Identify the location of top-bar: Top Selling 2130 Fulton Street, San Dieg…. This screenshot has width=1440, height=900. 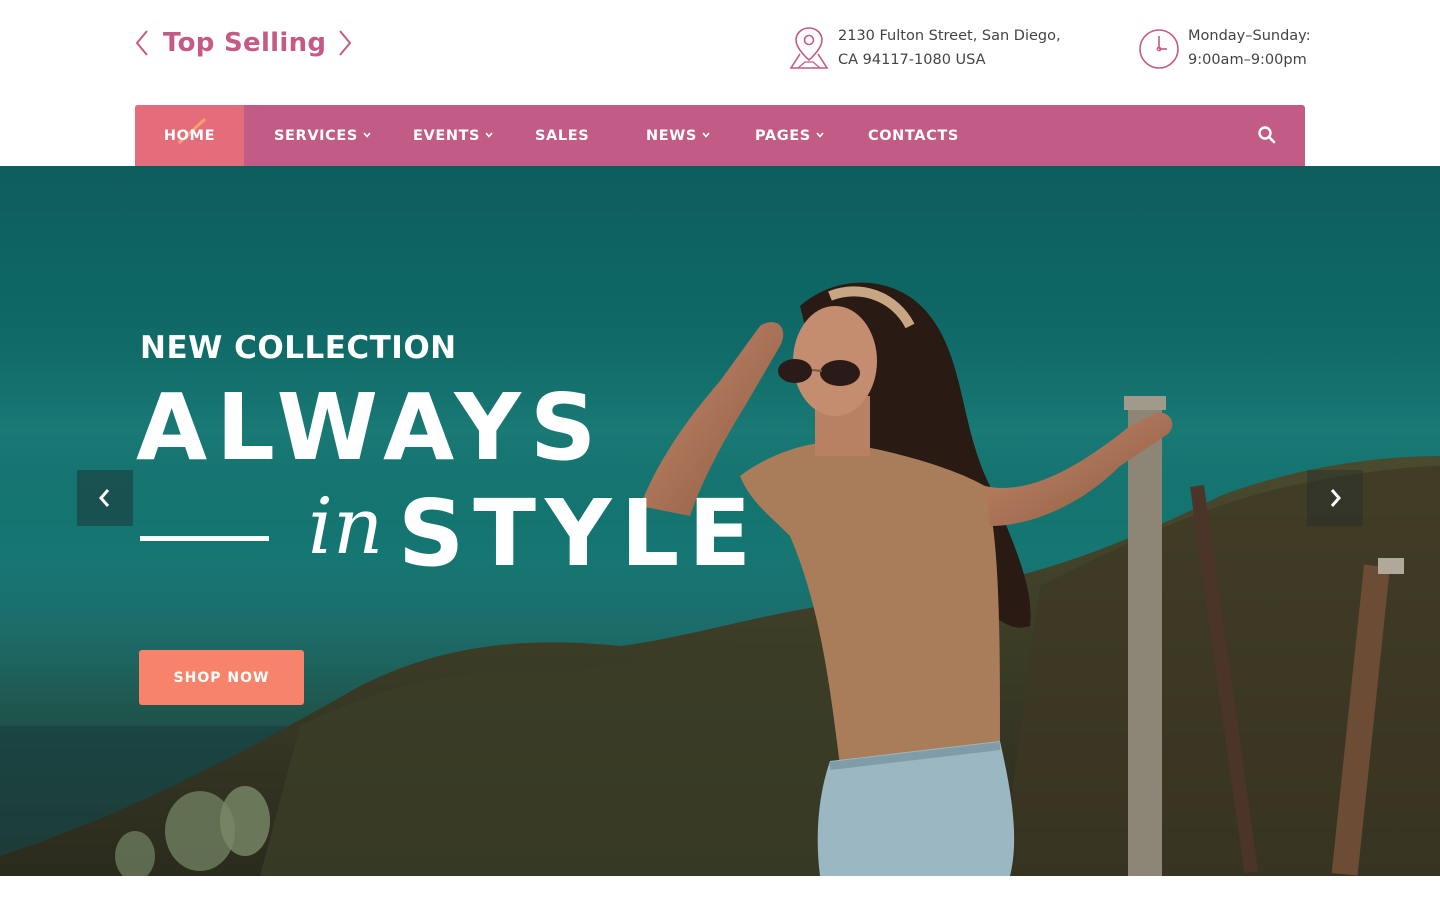
(720, 52).